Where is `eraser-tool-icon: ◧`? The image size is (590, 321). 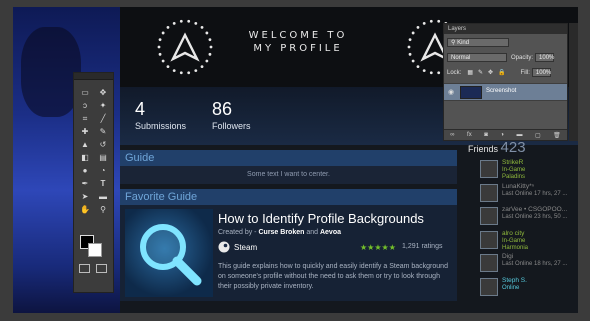
eraser-tool-icon: ◧ is located at coordinates (85, 157).